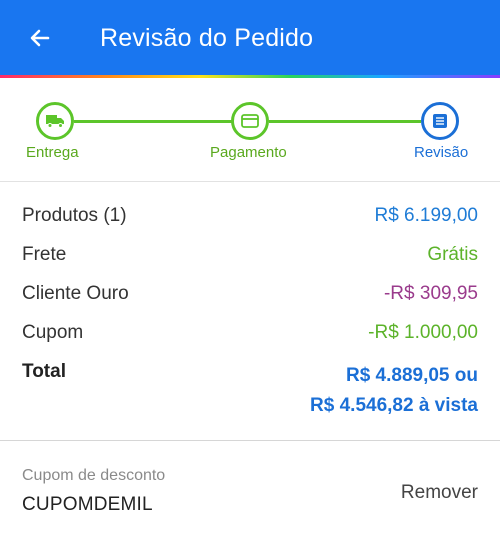 The width and height of the screenshot is (500, 540). What do you see at coordinates (250, 388) in the screenshot?
I see `summary-row-total: Total R$ 4.889,05 ou R$ 4.546,82 à vista` at bounding box center [250, 388].